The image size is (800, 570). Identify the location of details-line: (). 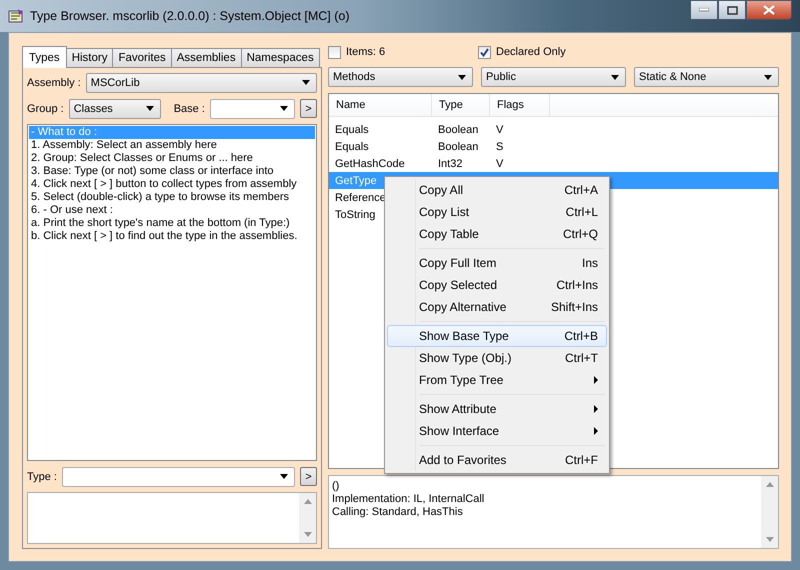
(336, 486).